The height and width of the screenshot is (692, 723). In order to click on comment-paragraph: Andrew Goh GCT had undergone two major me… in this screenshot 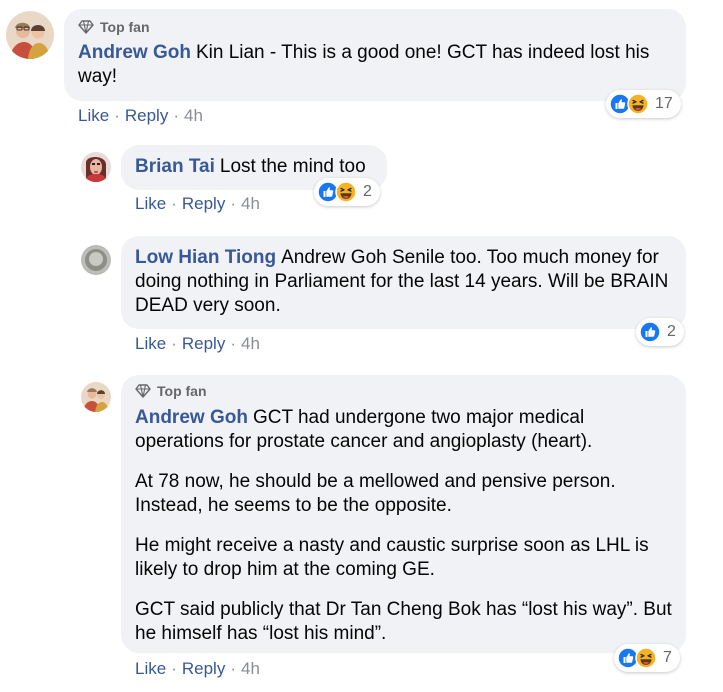, I will do `click(403, 430)`.